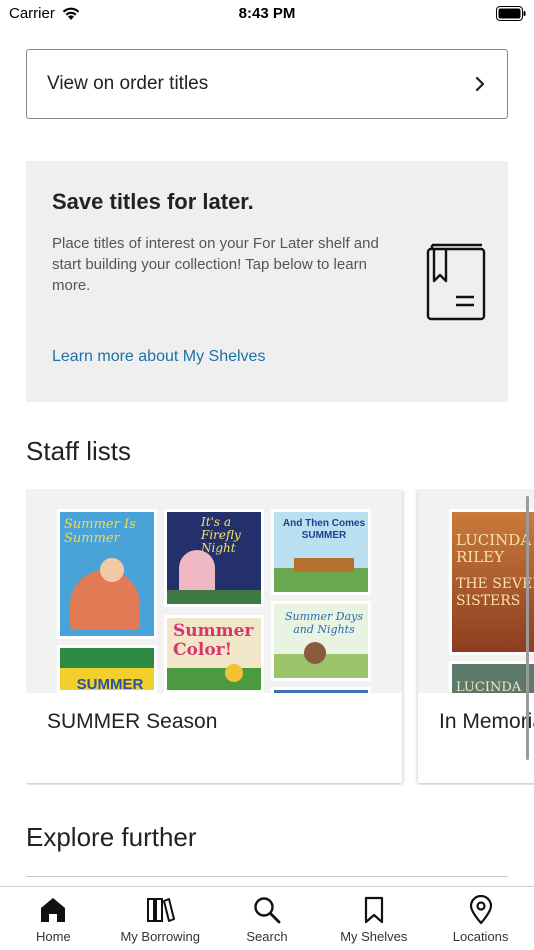 The width and height of the screenshot is (534, 950). What do you see at coordinates (53, 936) in the screenshot?
I see `tab-home-label: Home` at bounding box center [53, 936].